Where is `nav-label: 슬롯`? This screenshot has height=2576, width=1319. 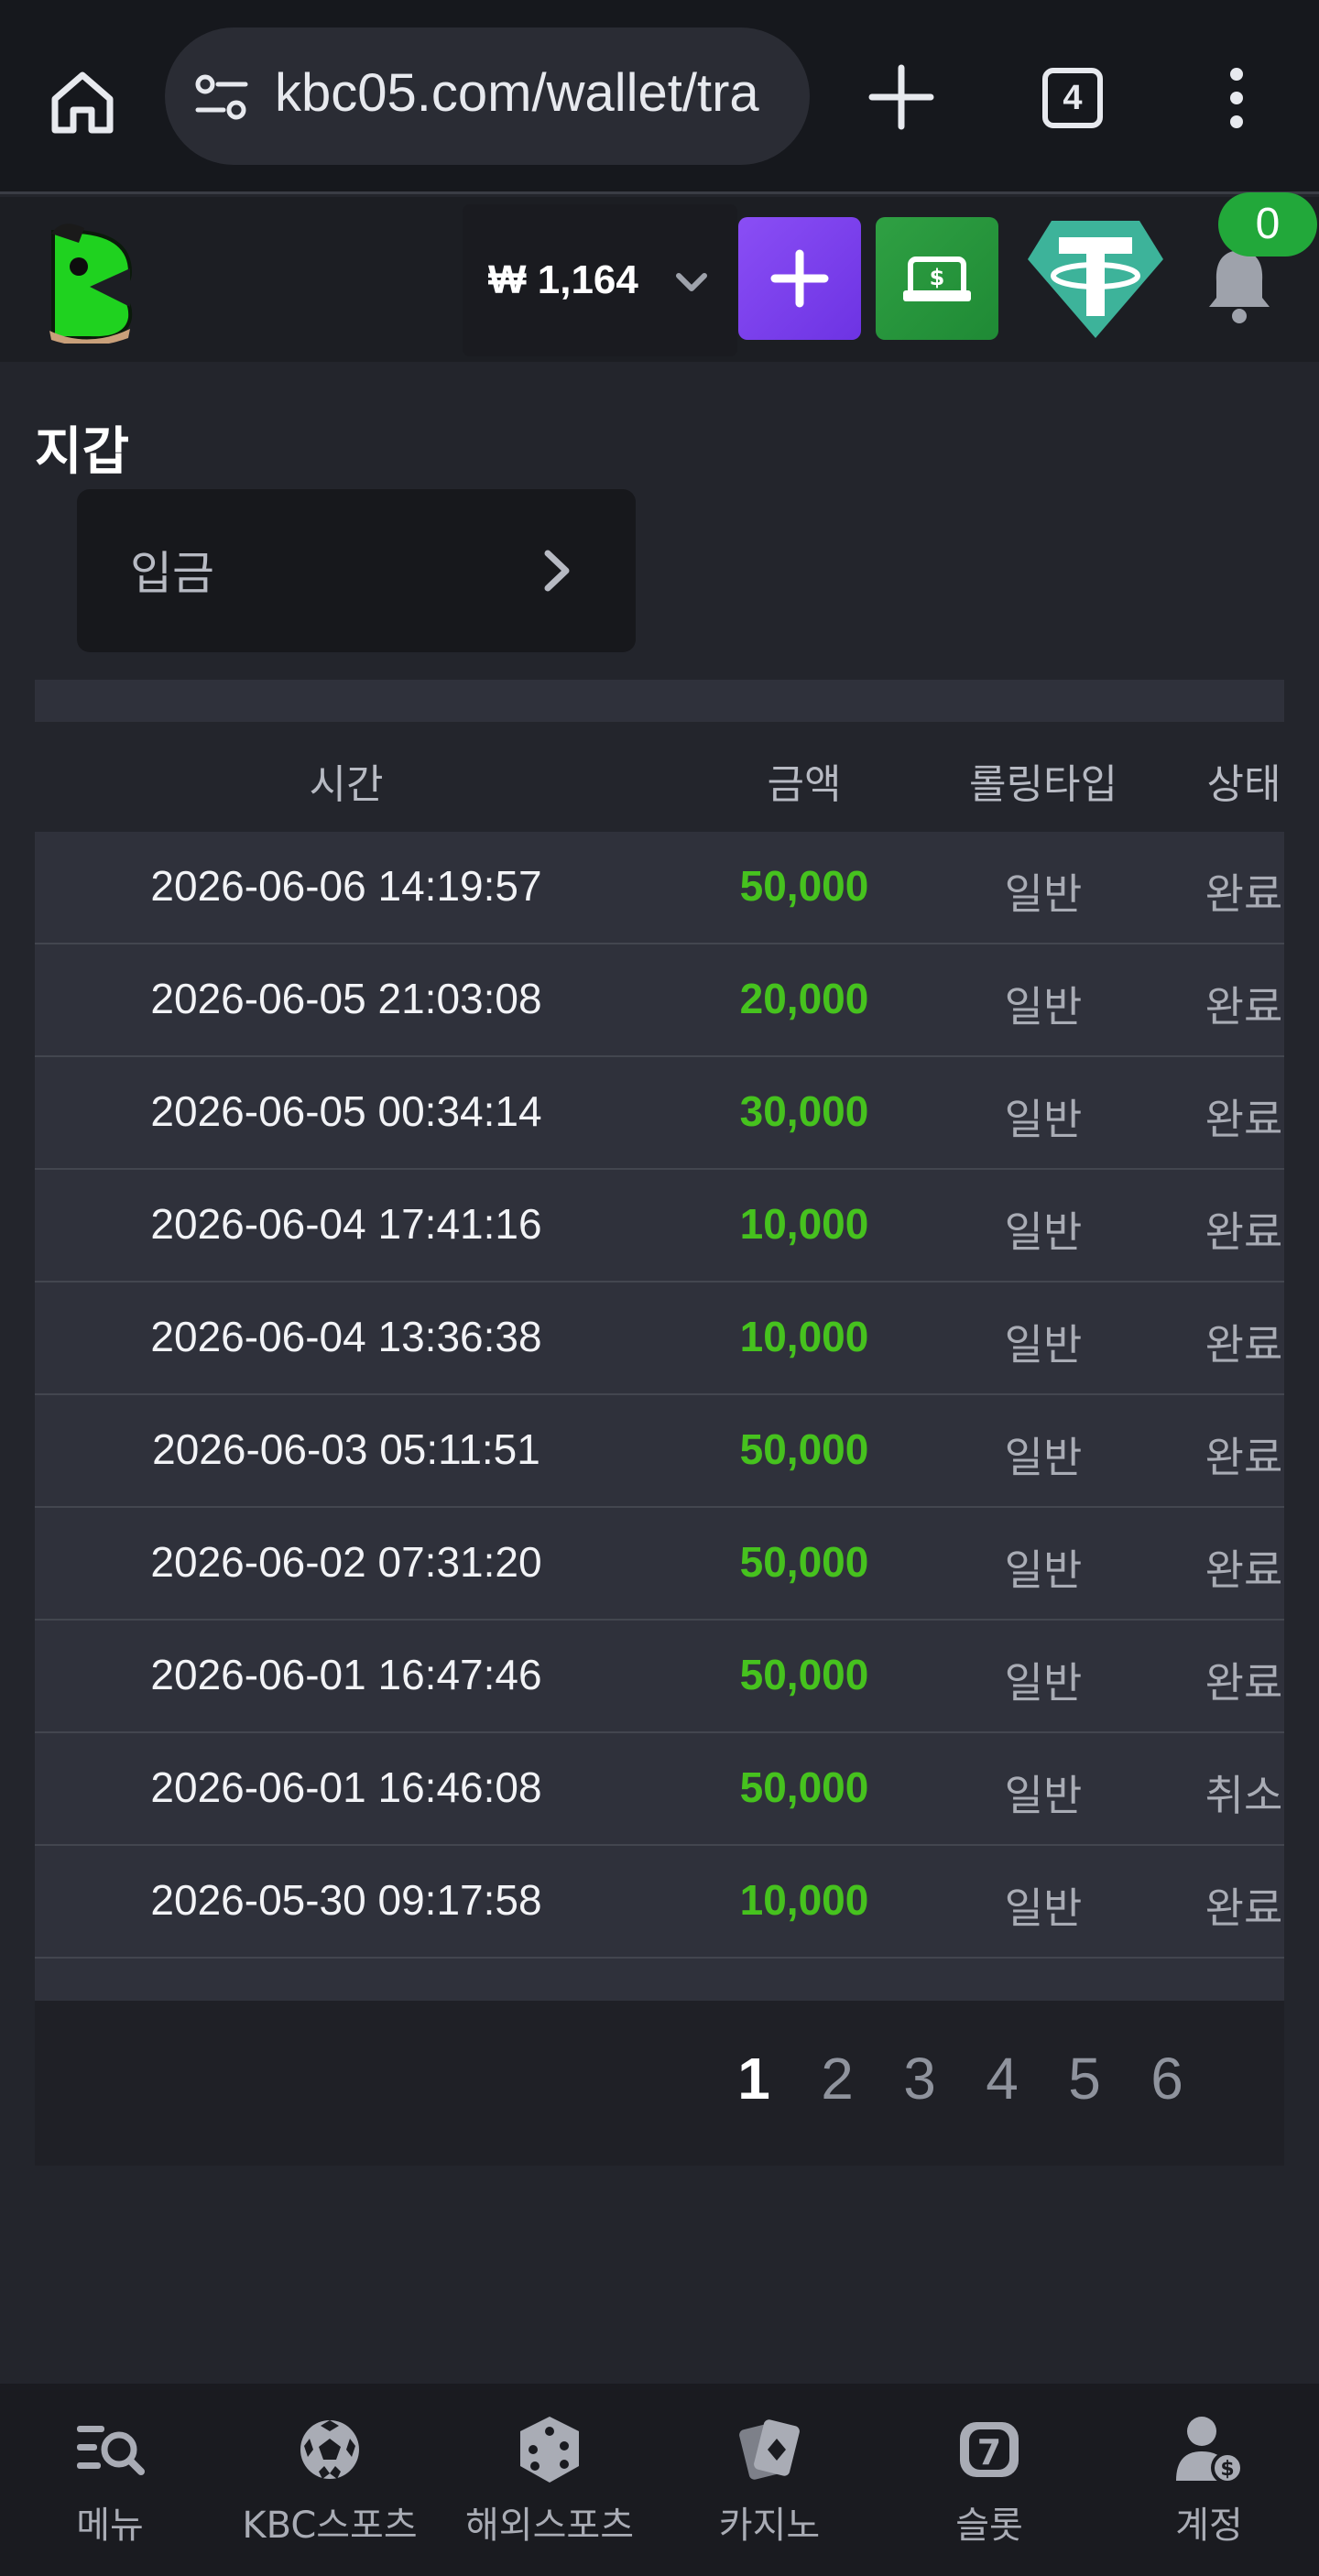 nav-label: 슬롯 is located at coordinates (989, 2526).